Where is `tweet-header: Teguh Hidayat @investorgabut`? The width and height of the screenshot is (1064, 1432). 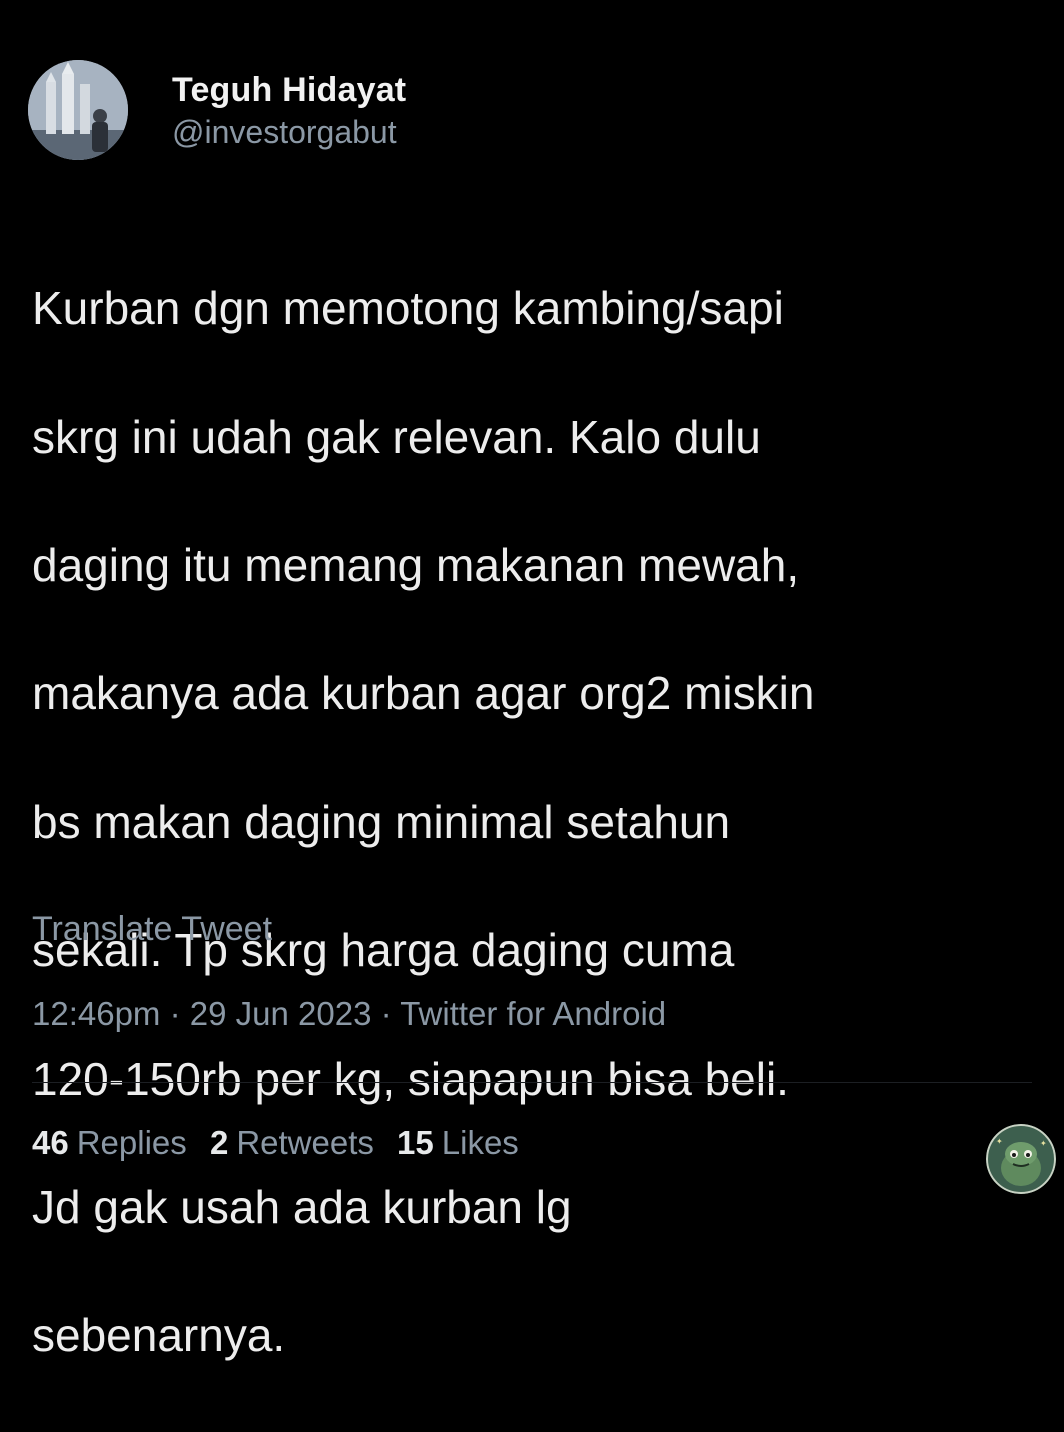 tweet-header: Teguh Hidayat @investorgabut is located at coordinates (217, 110).